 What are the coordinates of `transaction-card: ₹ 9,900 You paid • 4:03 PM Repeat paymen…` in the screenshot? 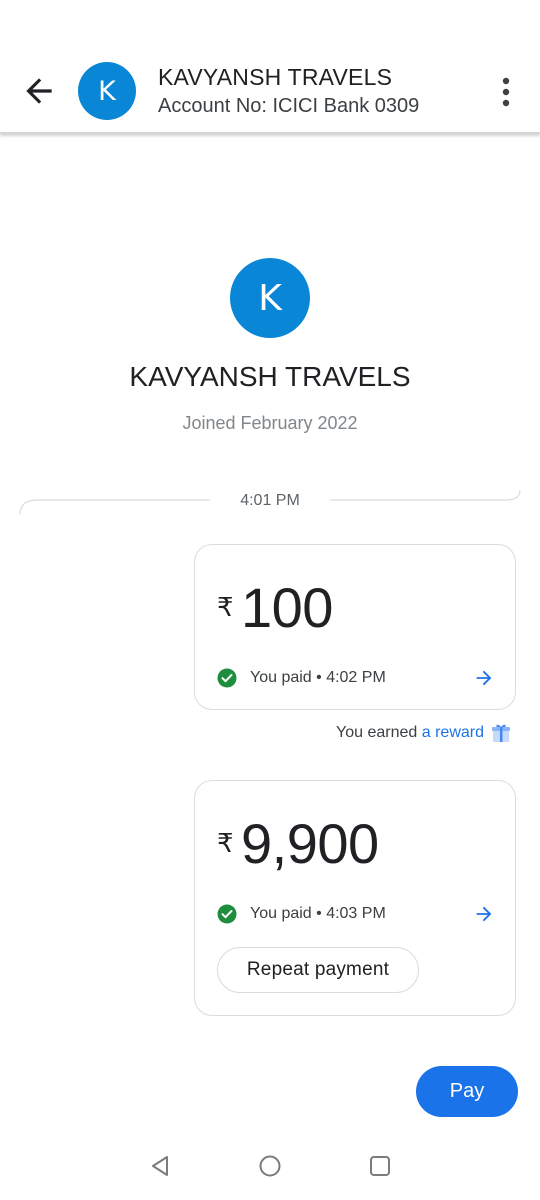 It's located at (355, 898).